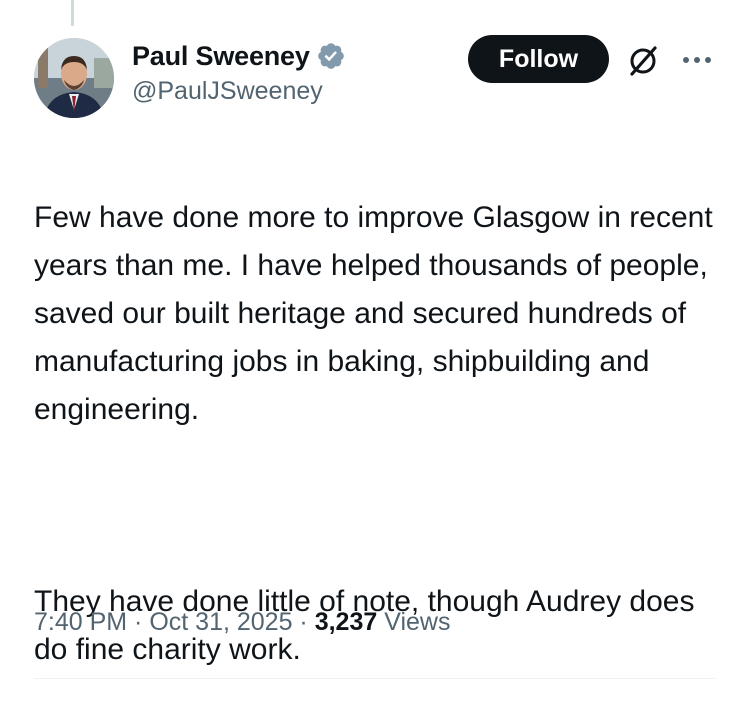  I want to click on more-options-icon, so click(697, 60).